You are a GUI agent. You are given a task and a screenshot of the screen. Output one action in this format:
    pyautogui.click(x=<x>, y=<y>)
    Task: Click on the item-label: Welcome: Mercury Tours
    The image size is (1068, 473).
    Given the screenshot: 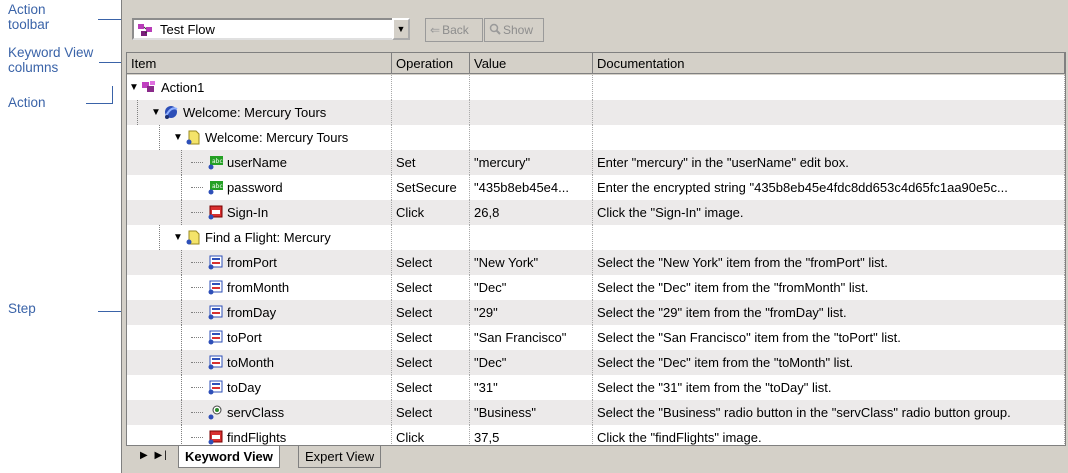 What is the action you would take?
    pyautogui.click(x=255, y=112)
    